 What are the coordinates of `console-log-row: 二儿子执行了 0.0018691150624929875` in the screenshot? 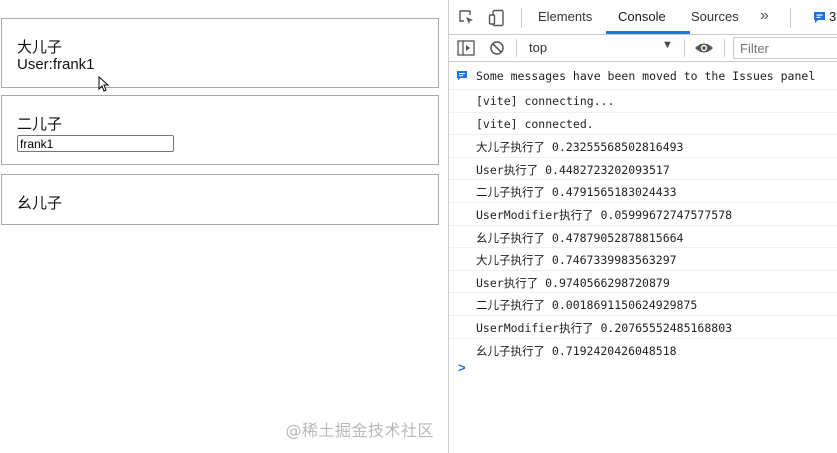 It's located at (643, 303).